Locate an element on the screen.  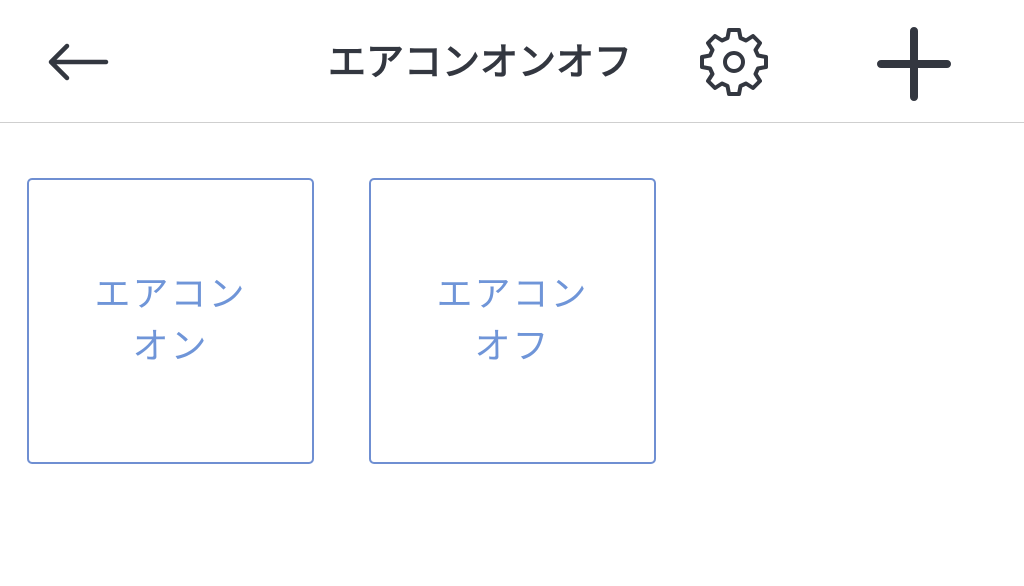
plus-icon is located at coordinates (914, 64).